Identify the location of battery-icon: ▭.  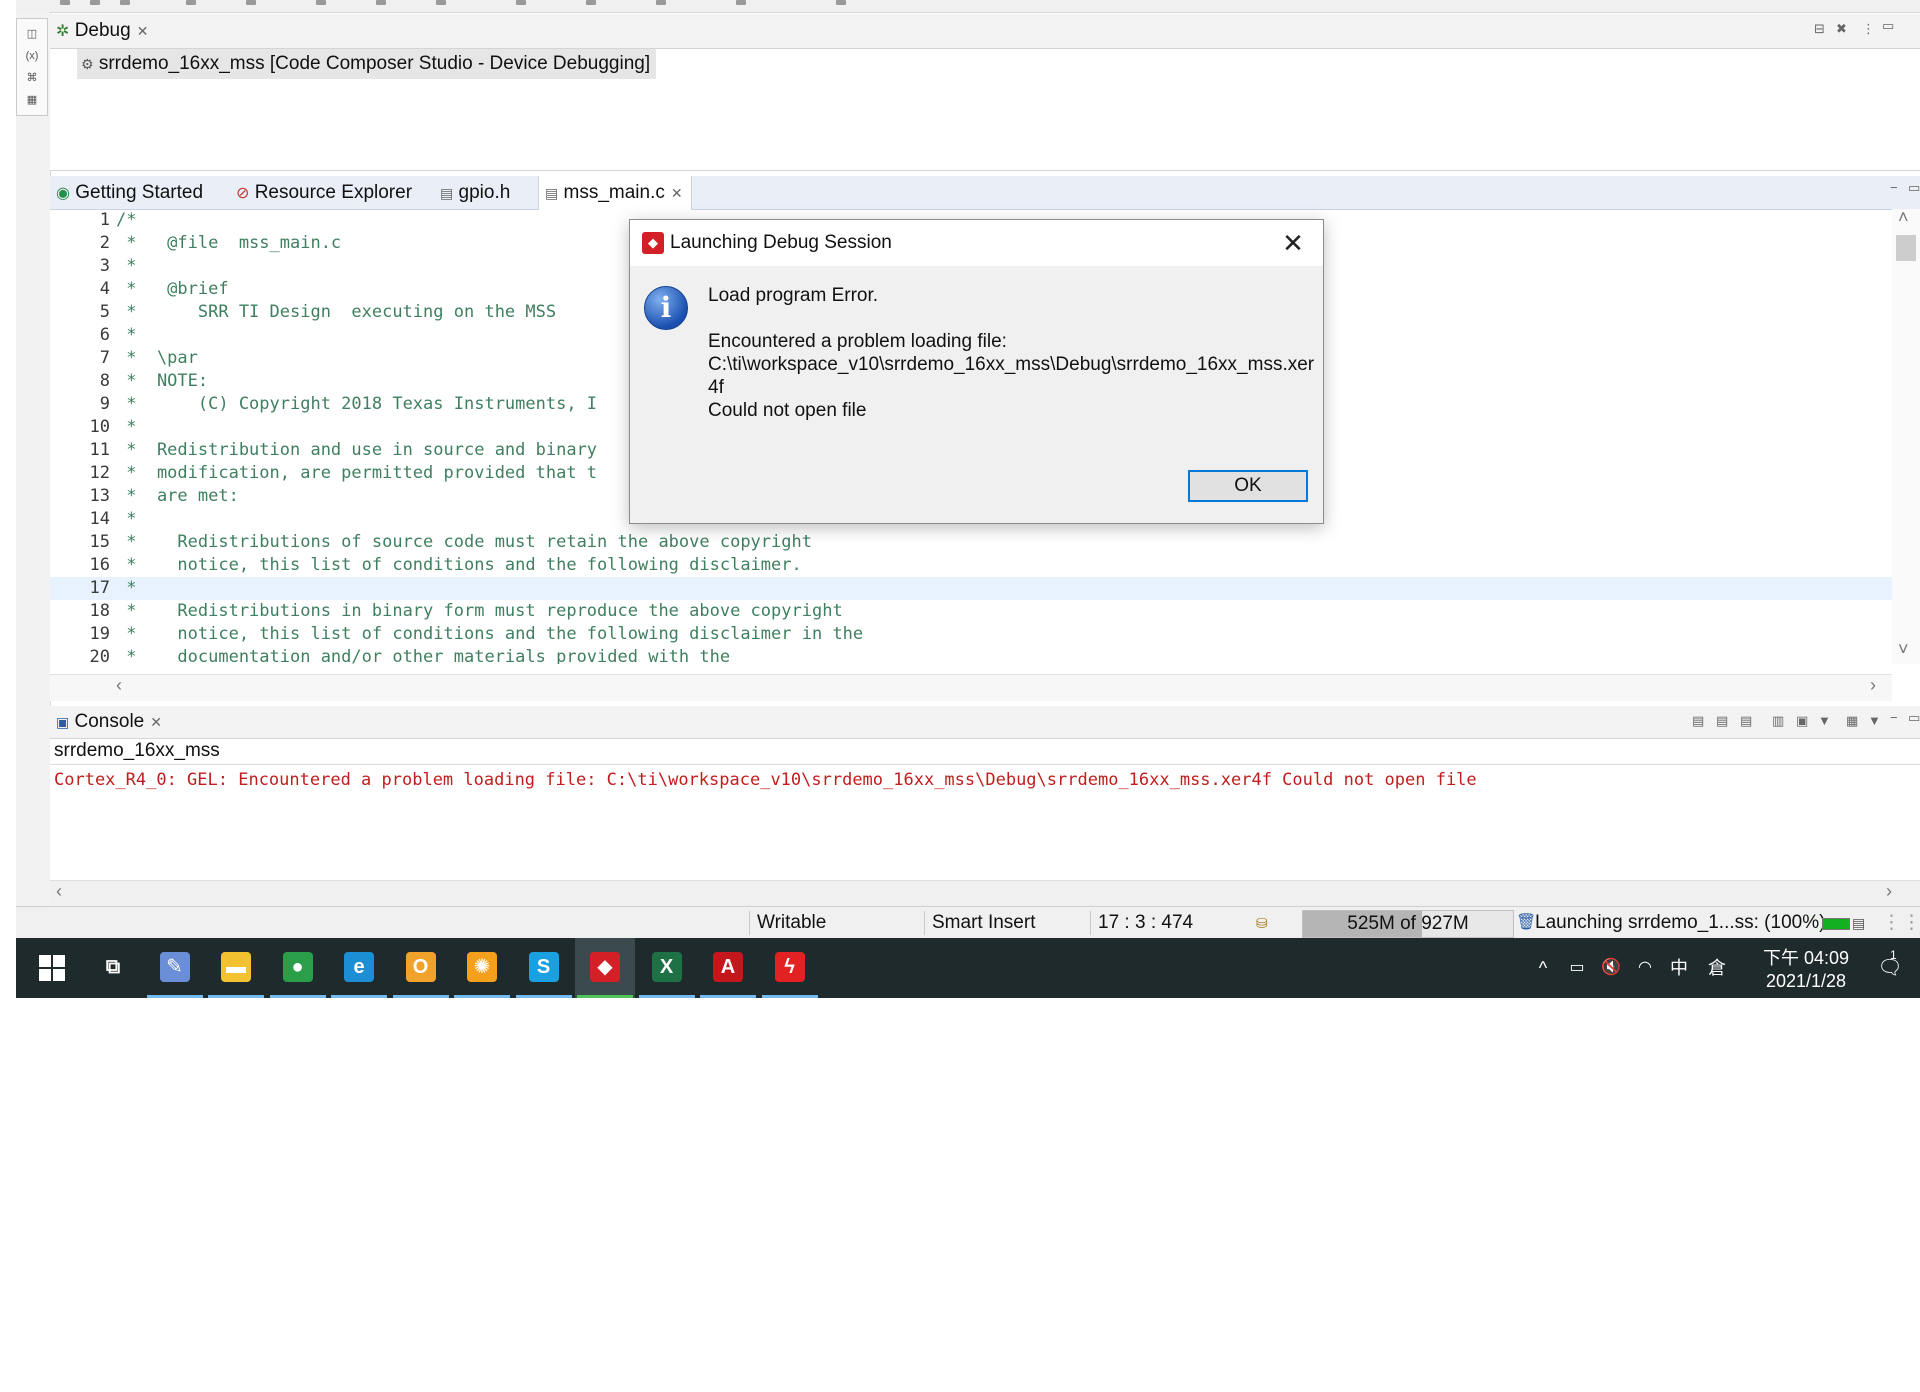
(1577, 968).